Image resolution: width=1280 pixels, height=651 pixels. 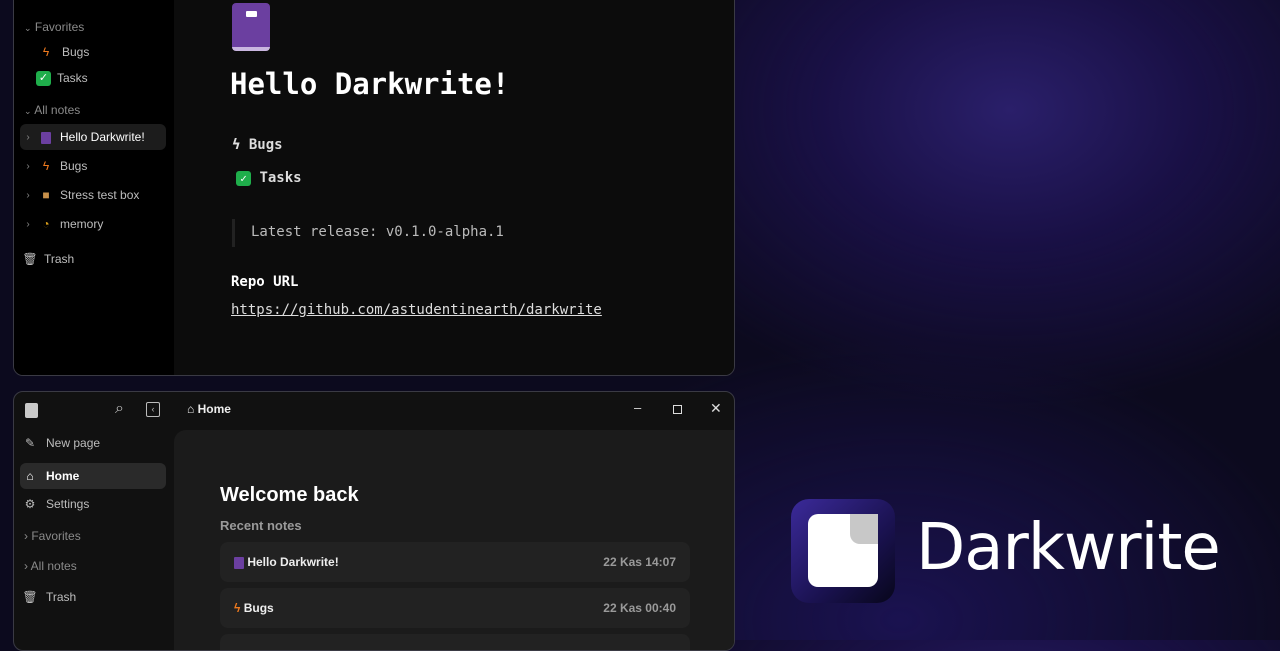 I want to click on link-bugs: ϟ Bugs, so click(x=257, y=145).